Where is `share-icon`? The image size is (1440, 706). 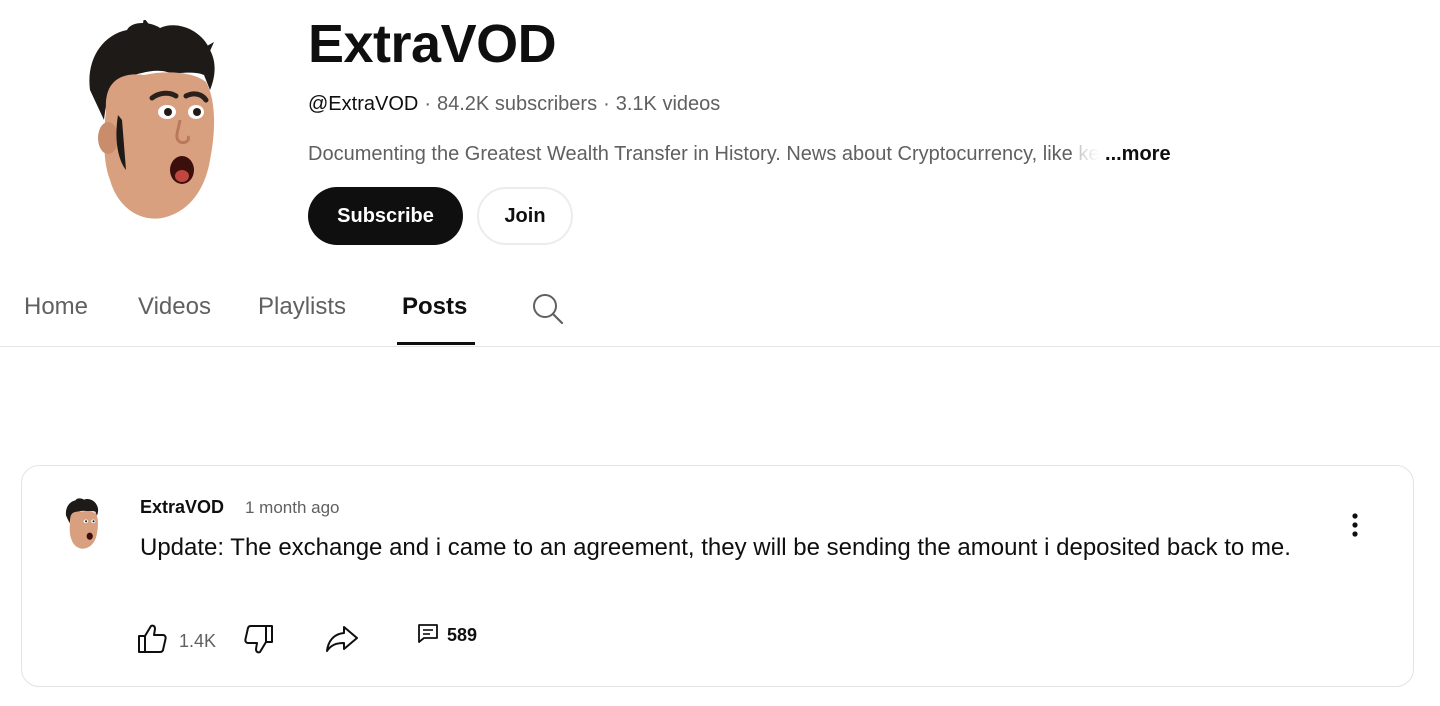
share-icon is located at coordinates (342, 641).